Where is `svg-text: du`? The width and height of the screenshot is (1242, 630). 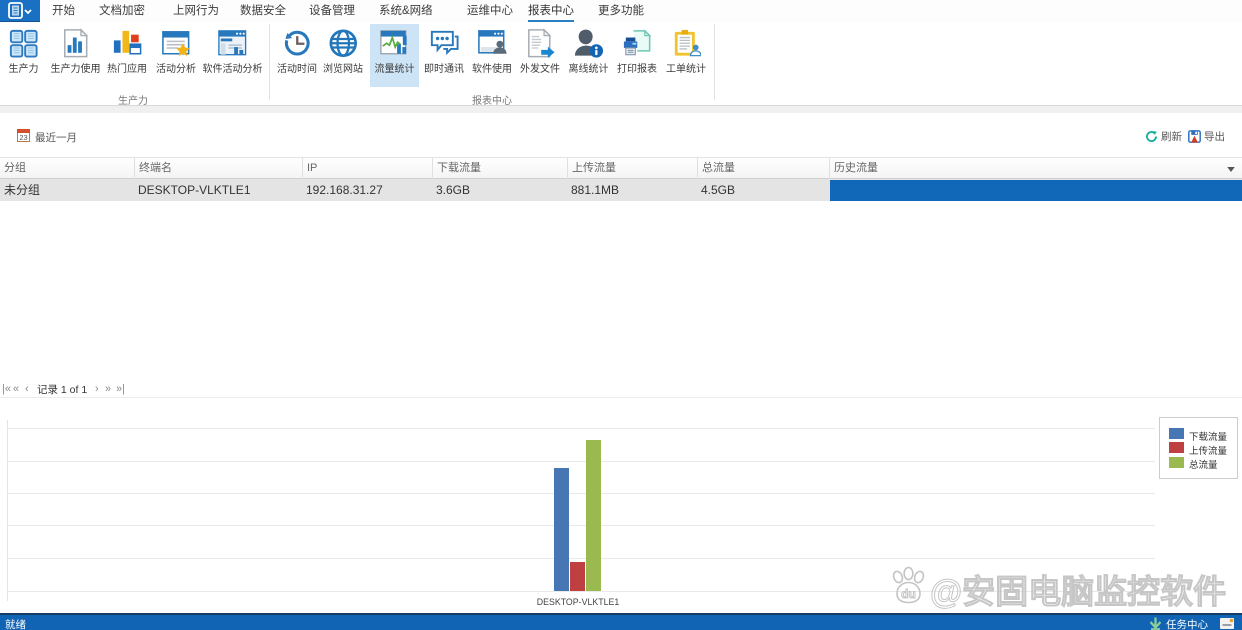
svg-text: du is located at coordinates (908, 594).